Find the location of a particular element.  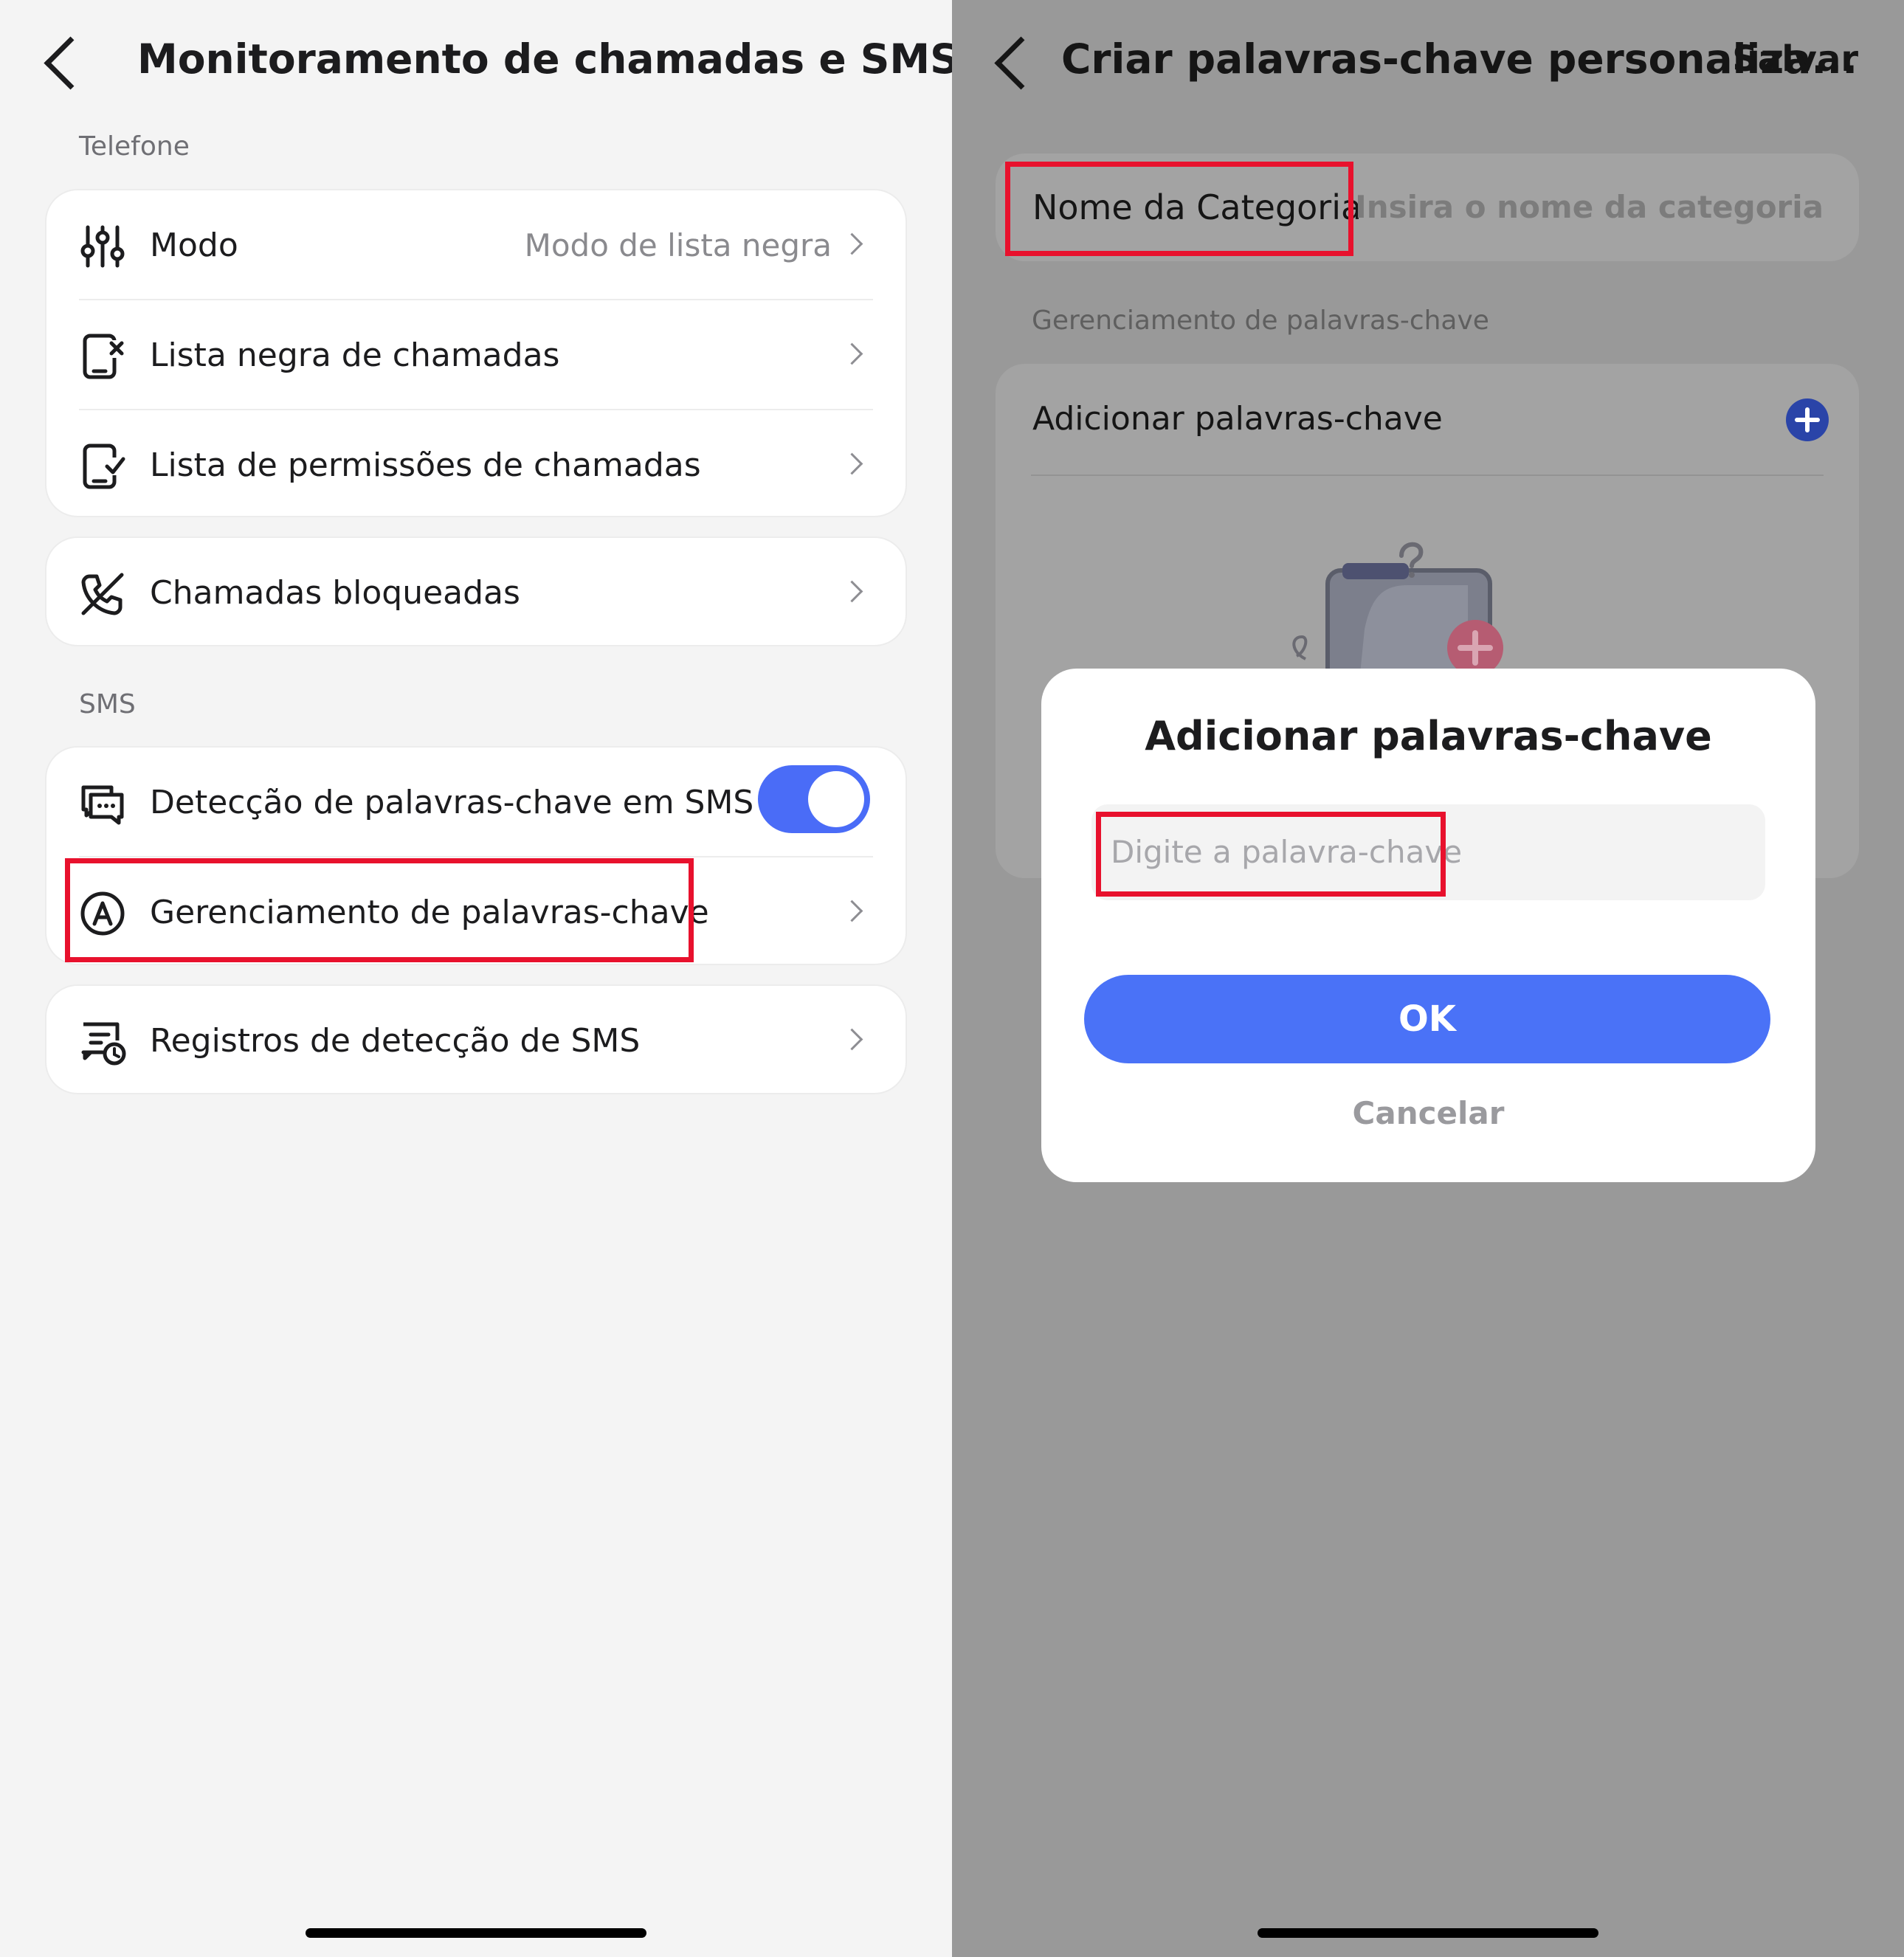

sliders-icon is located at coordinates (103, 247).